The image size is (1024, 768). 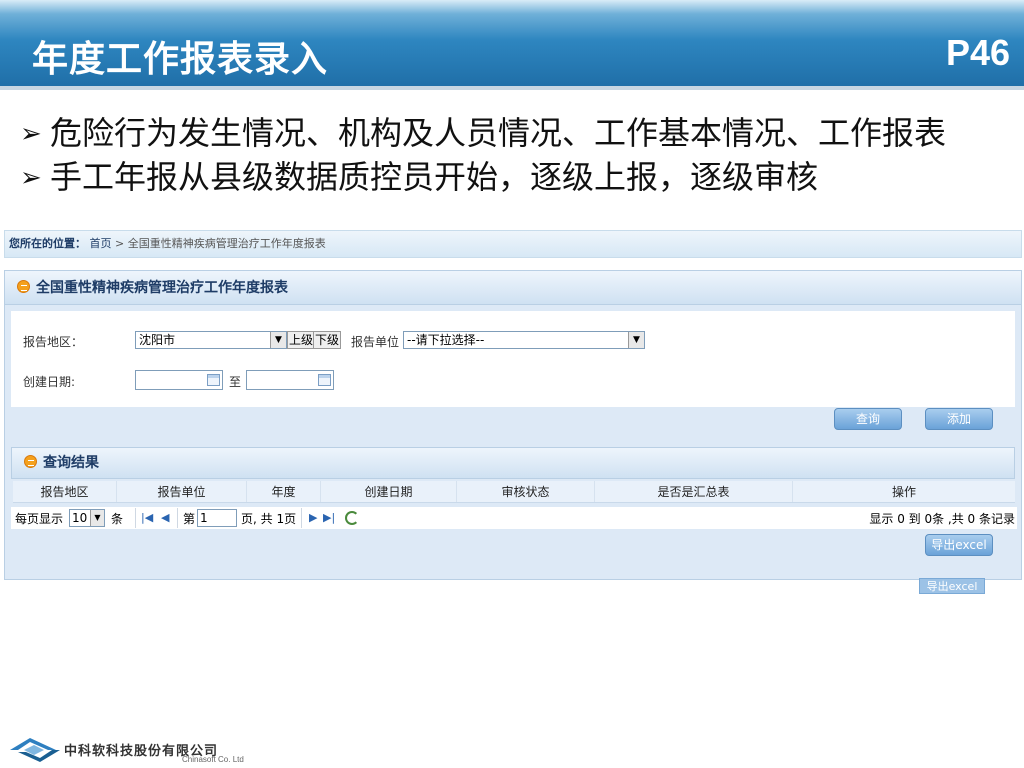 I want to click on page-prefix: 第, so click(x=189, y=519).